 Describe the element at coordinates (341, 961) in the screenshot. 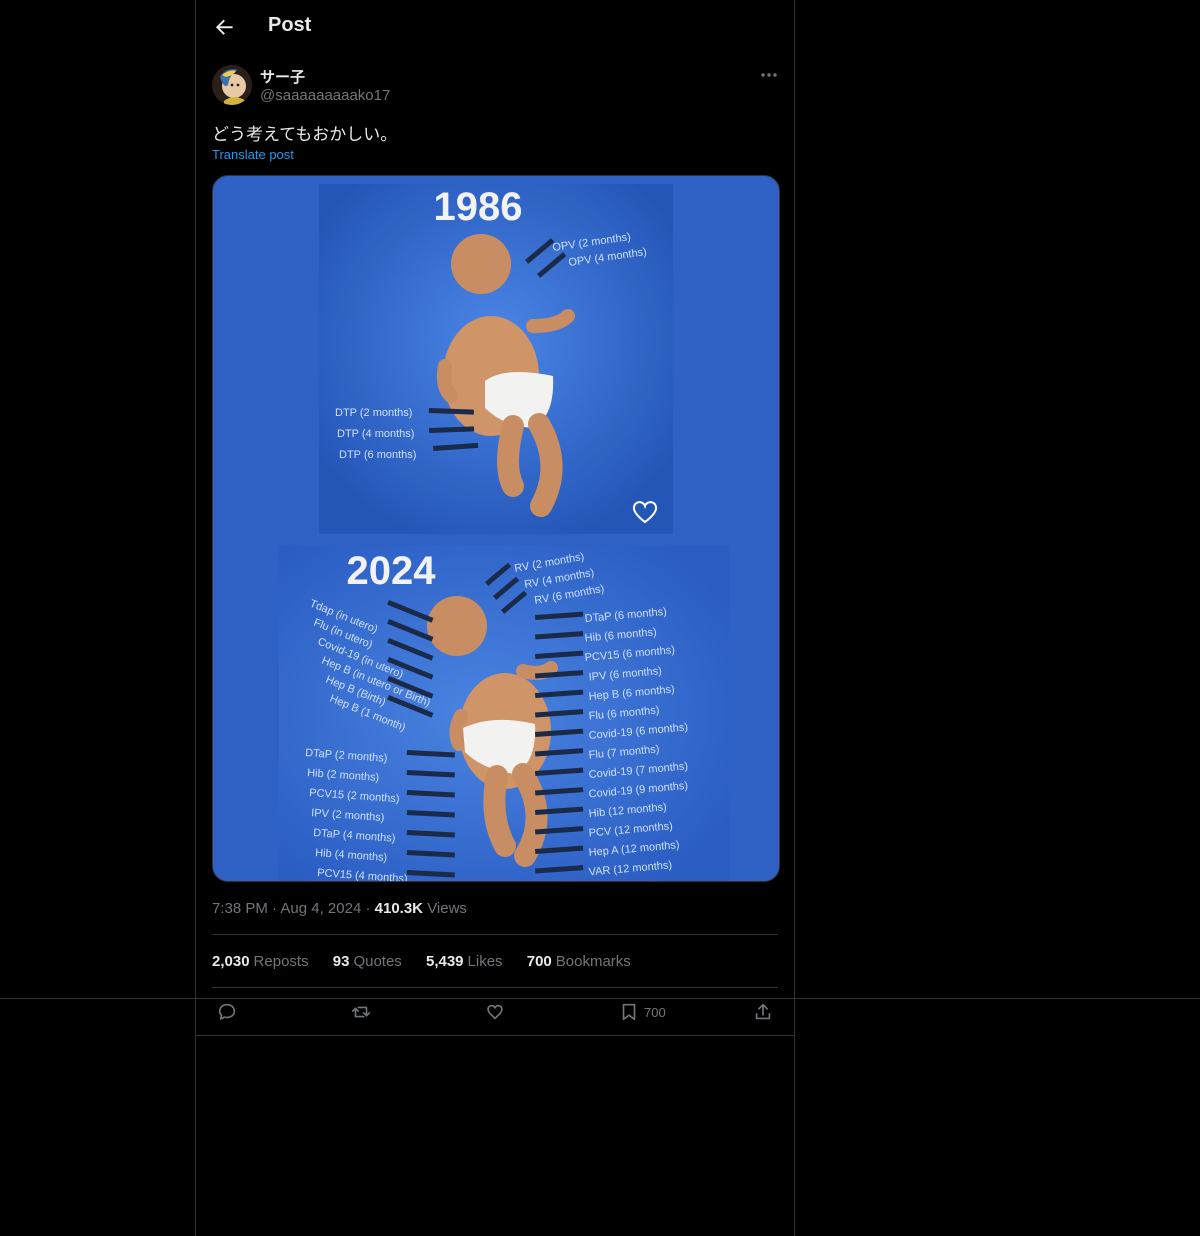

I see `quotes-count: 93` at that location.